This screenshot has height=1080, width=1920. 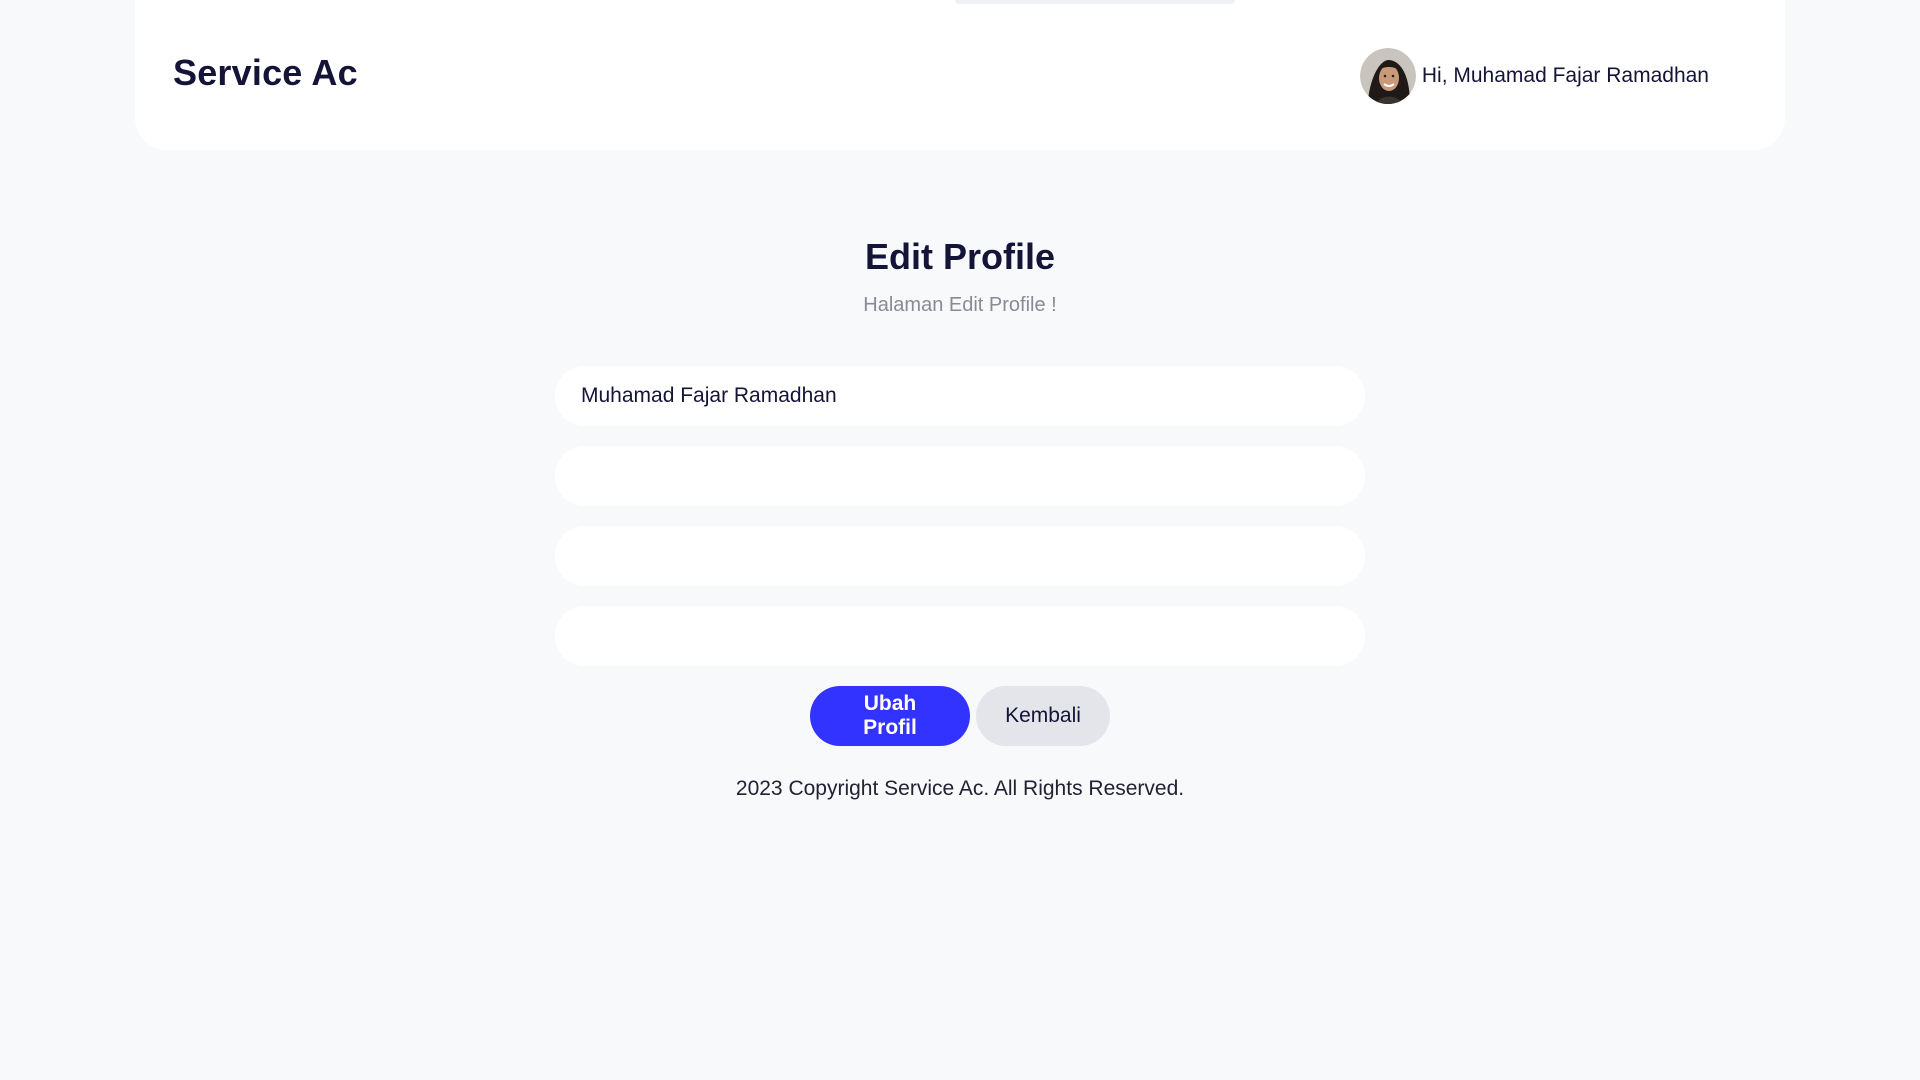 I want to click on form-actions: Ubah Profil Kembali, so click(x=960, y=716).